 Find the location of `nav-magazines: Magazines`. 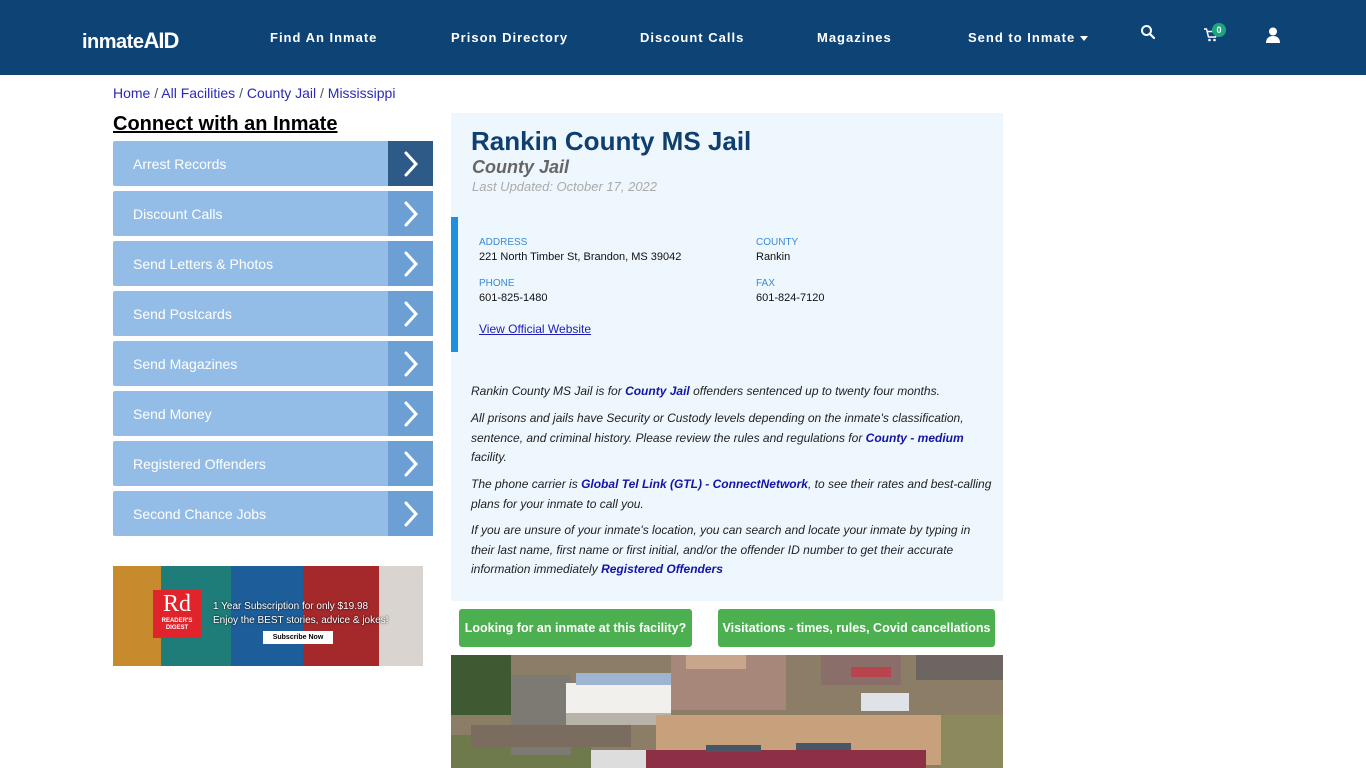

nav-magazines: Magazines is located at coordinates (854, 37).